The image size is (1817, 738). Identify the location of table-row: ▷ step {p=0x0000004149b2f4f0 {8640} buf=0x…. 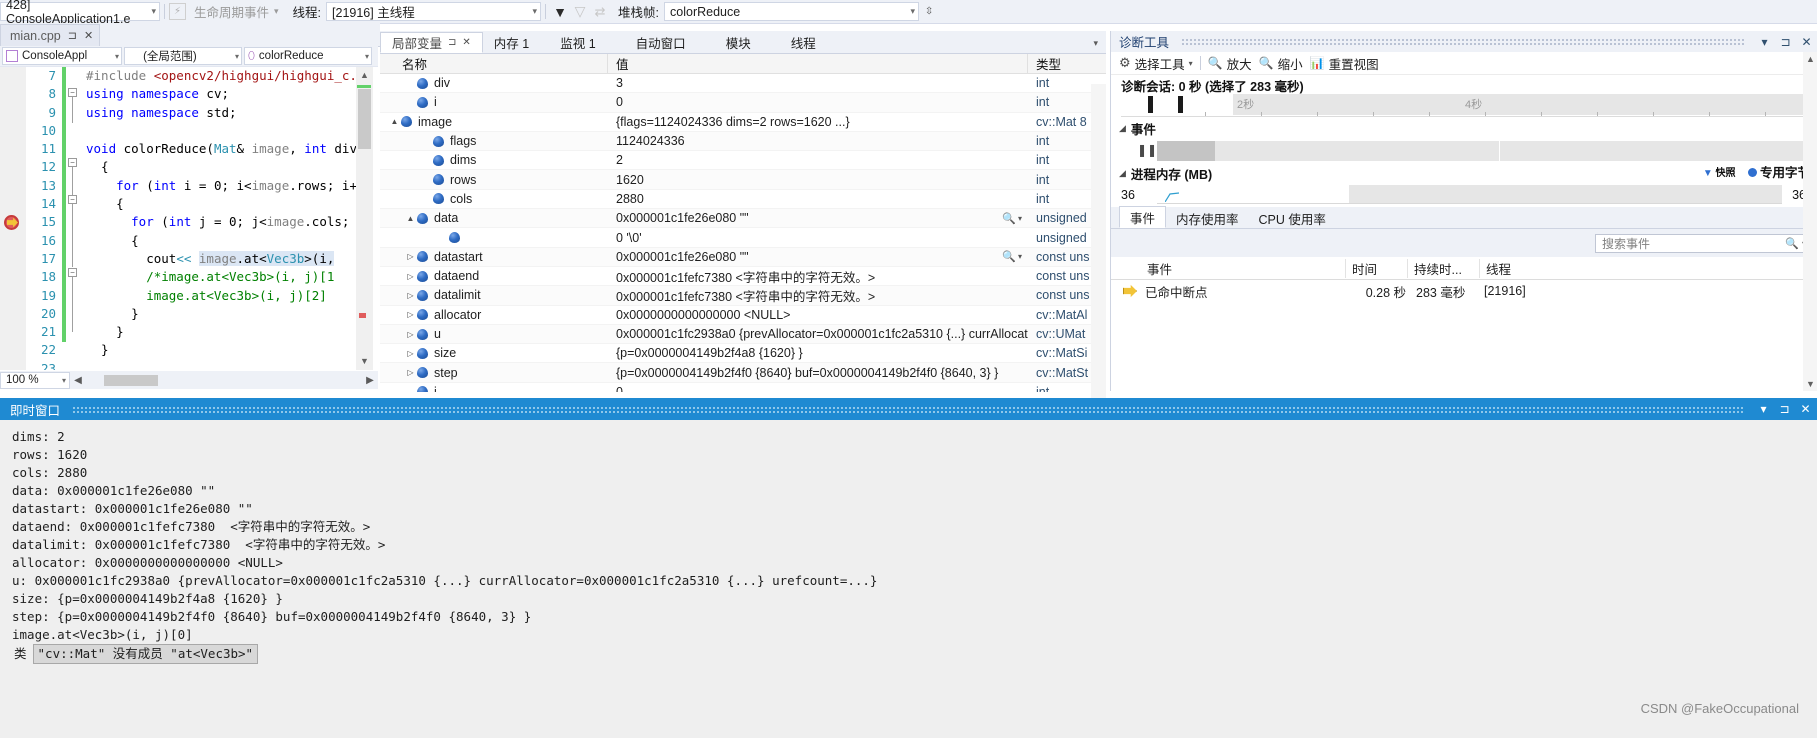
(743, 373).